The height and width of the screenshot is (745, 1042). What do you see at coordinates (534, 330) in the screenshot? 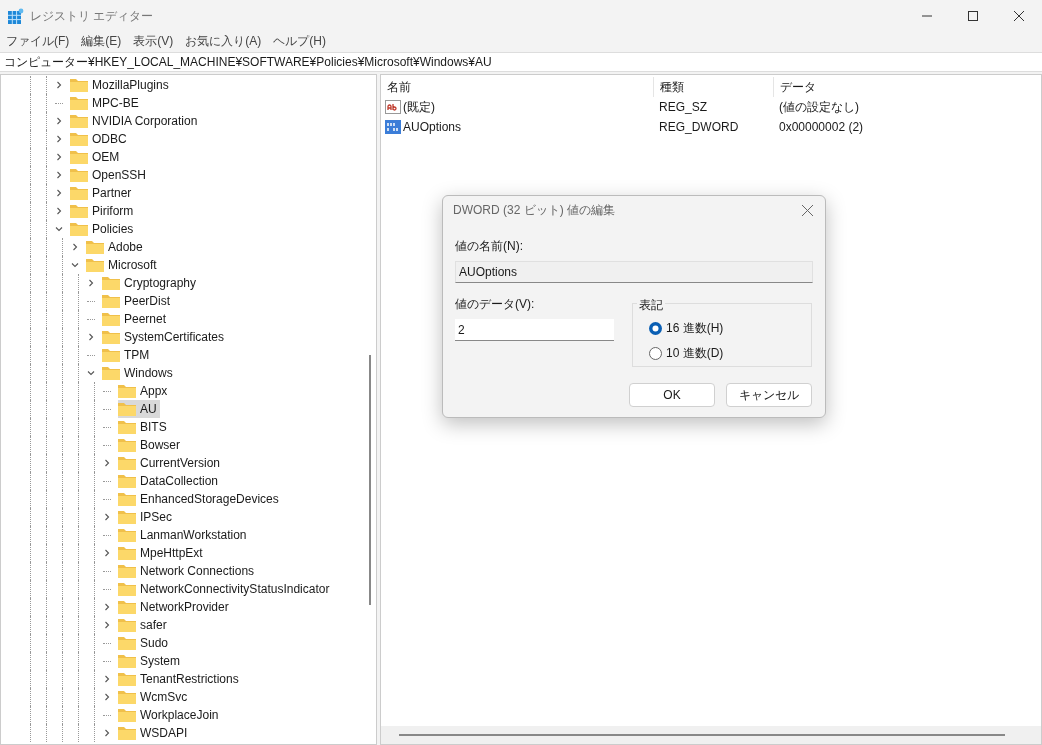
I see `data-field: 2` at bounding box center [534, 330].